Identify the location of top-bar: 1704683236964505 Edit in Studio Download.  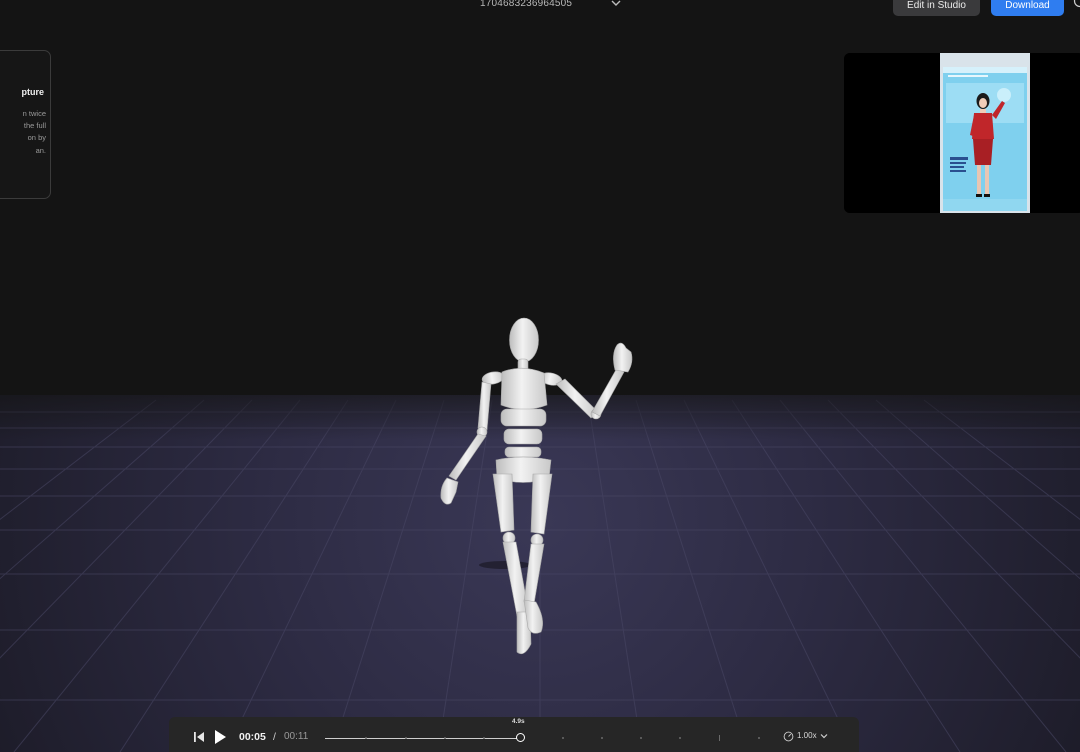
(540, 10).